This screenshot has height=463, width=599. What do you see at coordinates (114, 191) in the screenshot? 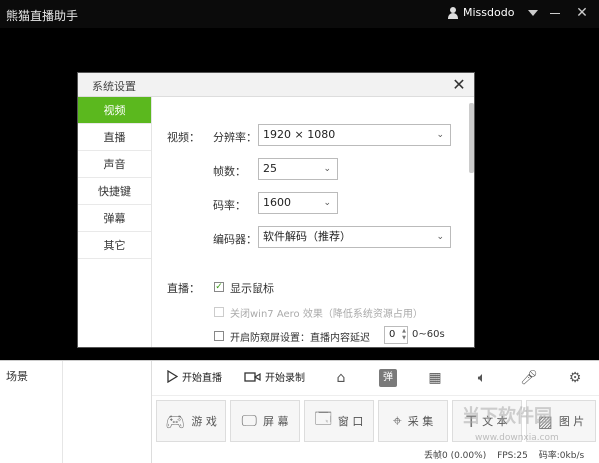
I see `nav-item-hotkeys: 快捷键` at bounding box center [114, 191].